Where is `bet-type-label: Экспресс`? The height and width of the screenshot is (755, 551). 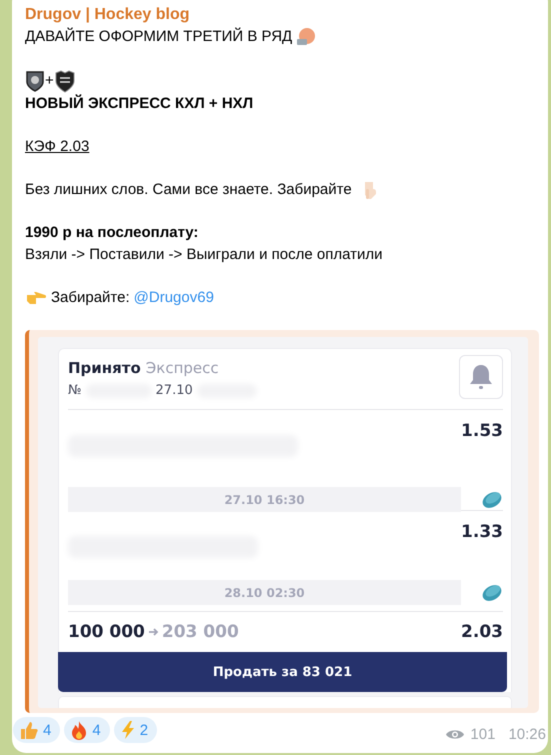 bet-type-label: Экспресс is located at coordinates (182, 368).